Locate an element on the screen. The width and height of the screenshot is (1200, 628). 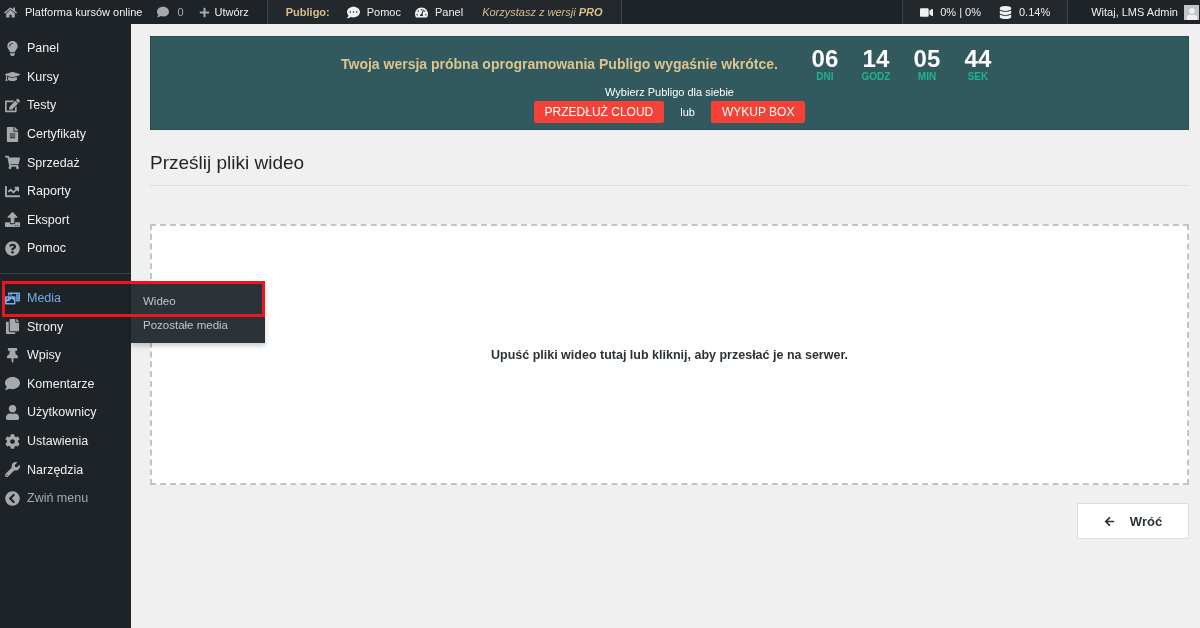
plugin-menu-link: Pomoc is located at coordinates (373, 12).